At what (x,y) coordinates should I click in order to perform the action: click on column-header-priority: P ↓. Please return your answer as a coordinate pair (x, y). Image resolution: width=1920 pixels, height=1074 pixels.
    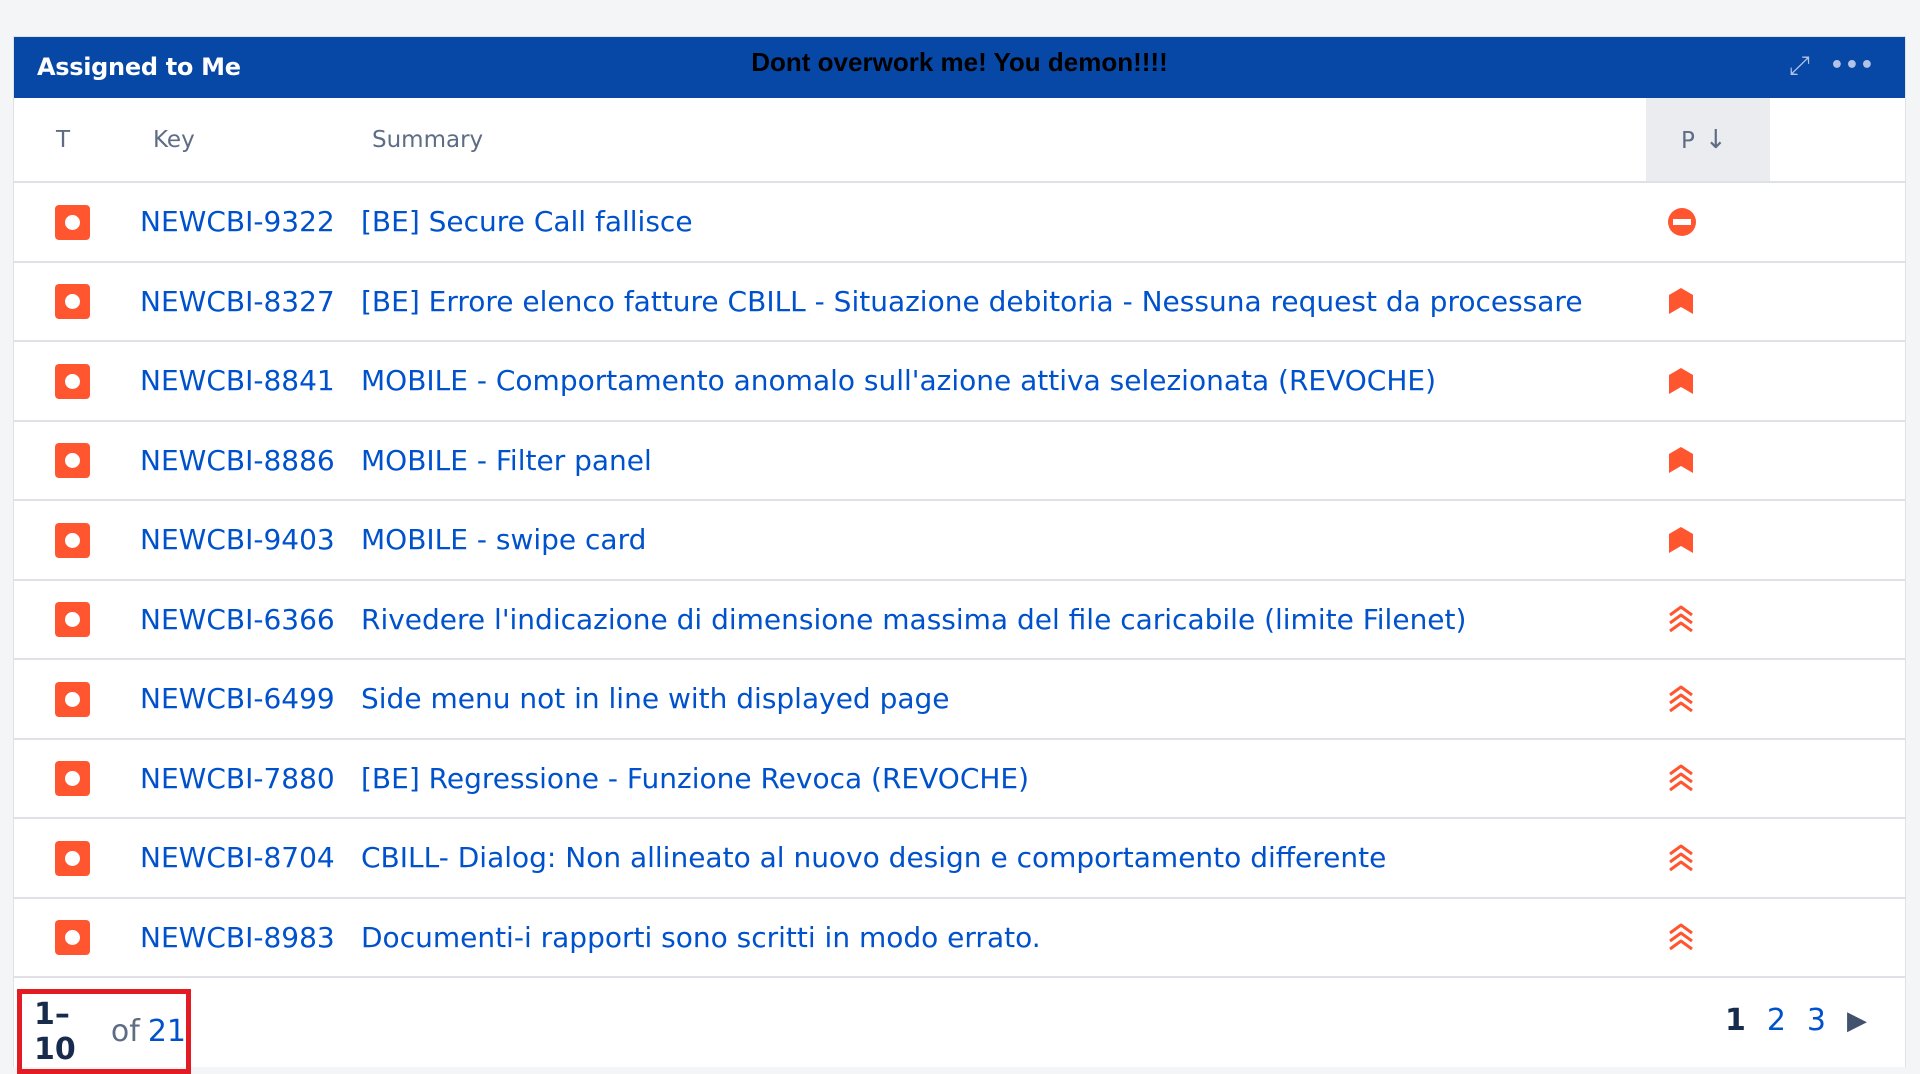
    Looking at the image, I should click on (1708, 140).